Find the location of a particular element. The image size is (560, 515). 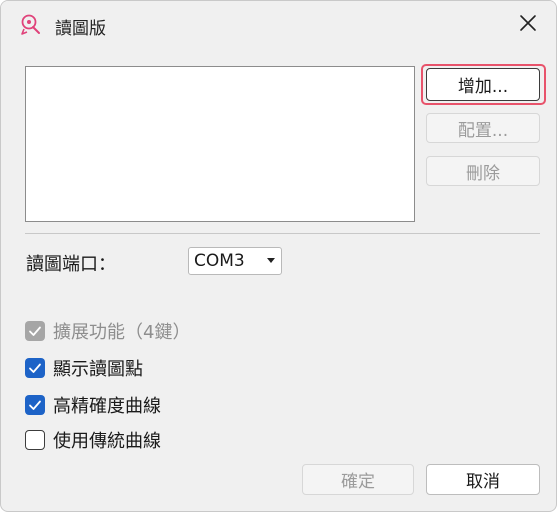

port-select: COM3 is located at coordinates (235, 261).